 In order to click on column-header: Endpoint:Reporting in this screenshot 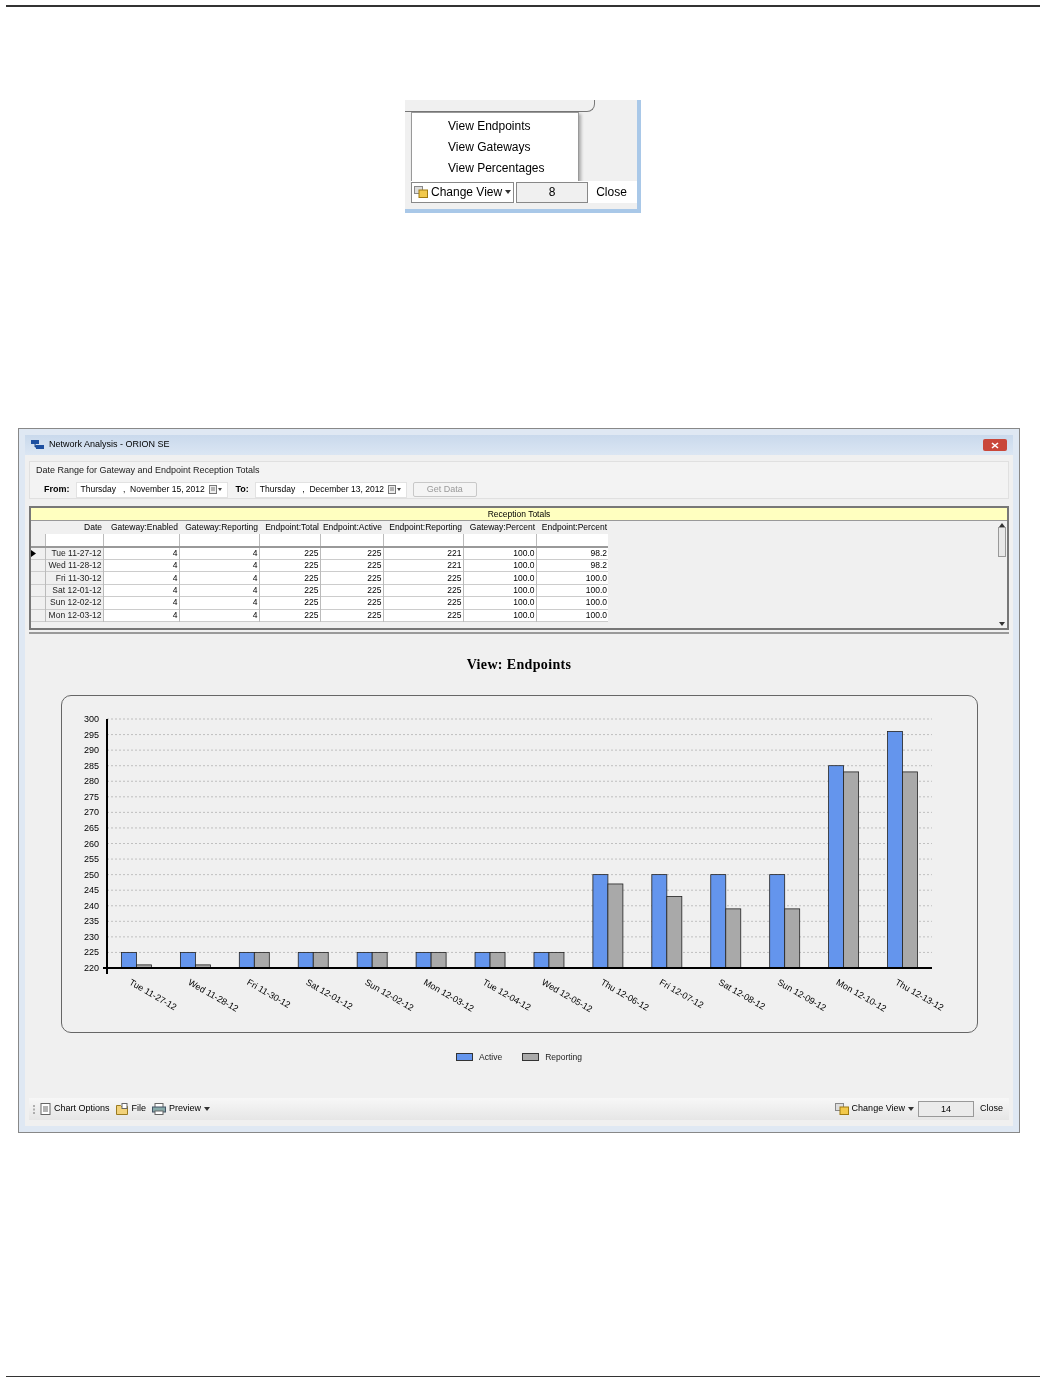, I will do `click(423, 527)`.